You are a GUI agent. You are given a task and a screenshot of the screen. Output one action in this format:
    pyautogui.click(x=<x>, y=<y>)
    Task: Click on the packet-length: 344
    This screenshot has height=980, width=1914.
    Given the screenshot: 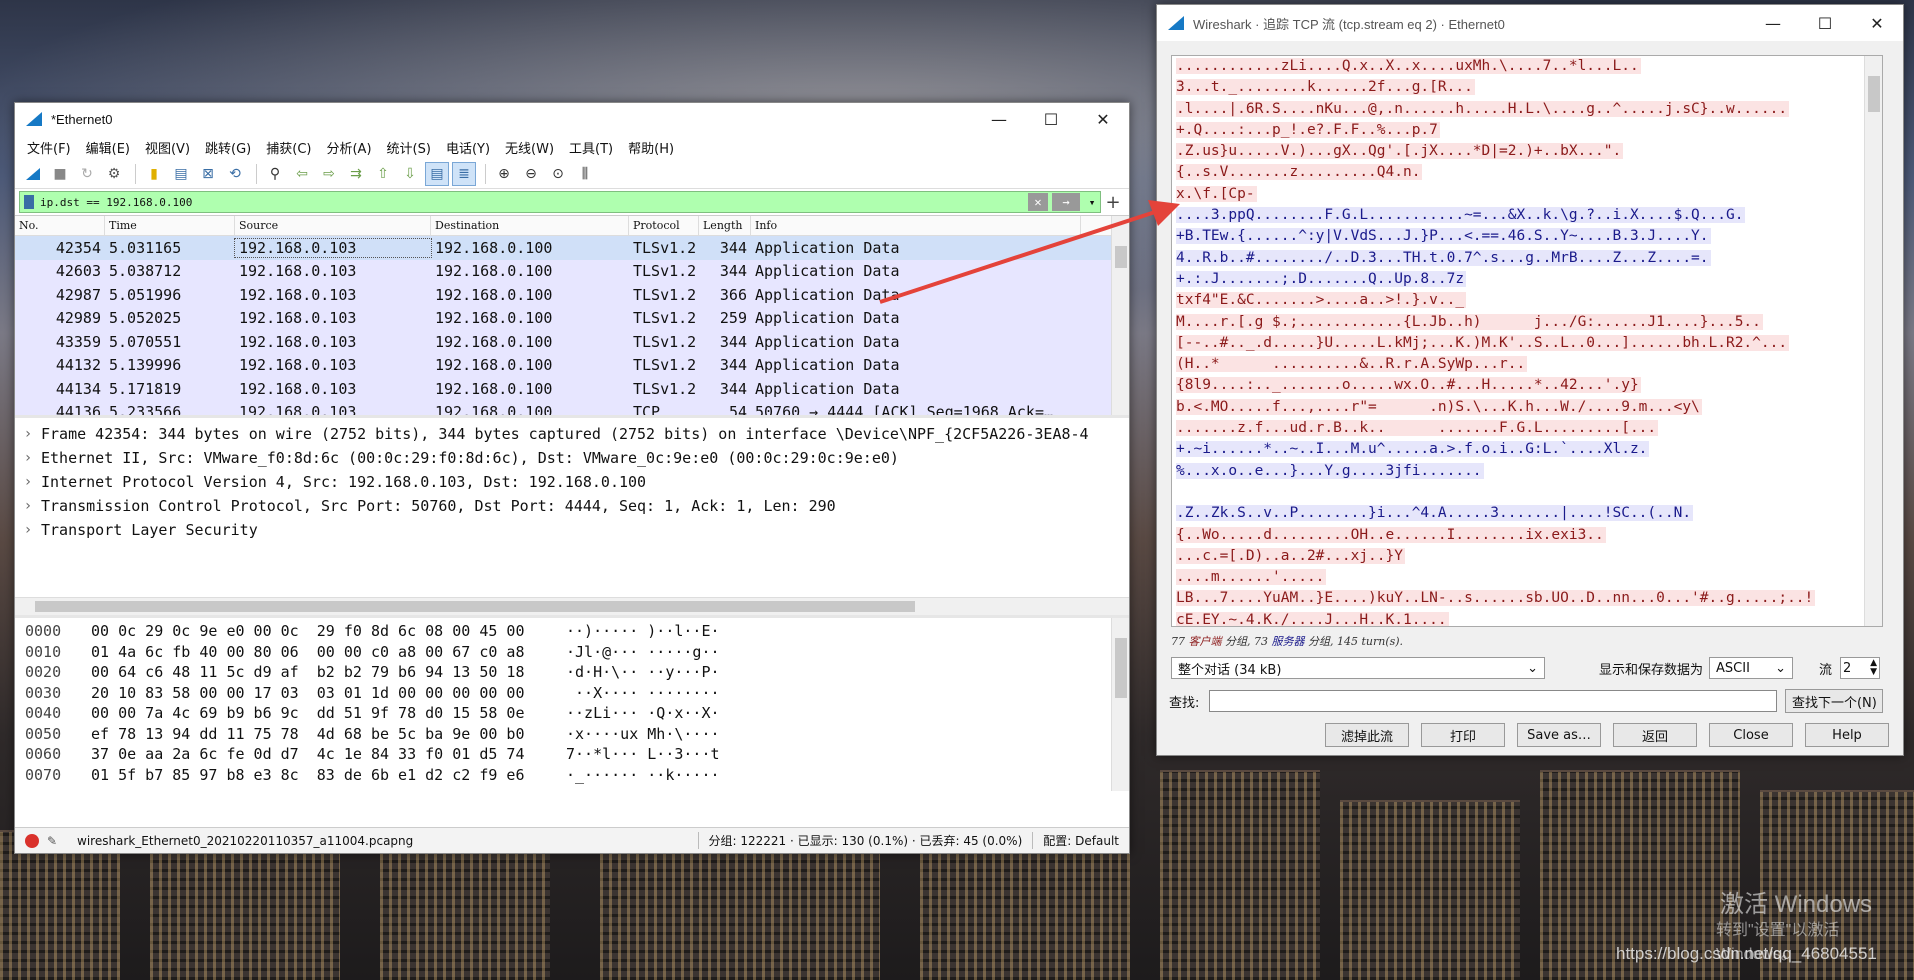 What is the action you would take?
    pyautogui.click(x=733, y=341)
    